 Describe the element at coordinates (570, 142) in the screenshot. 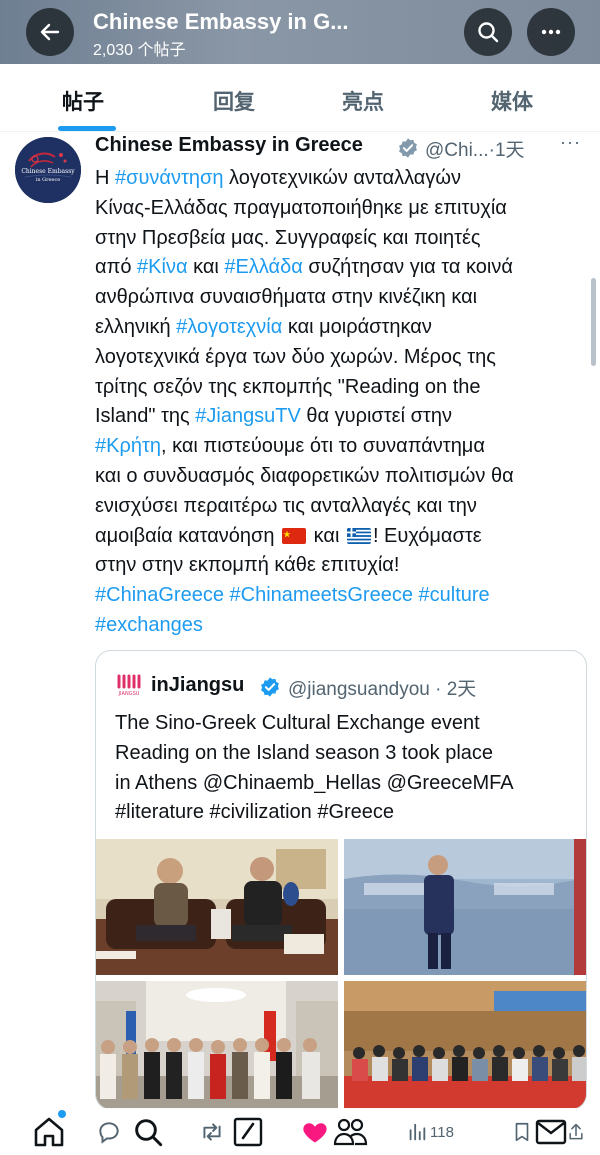

I see `tweet-more-button: ···` at that location.